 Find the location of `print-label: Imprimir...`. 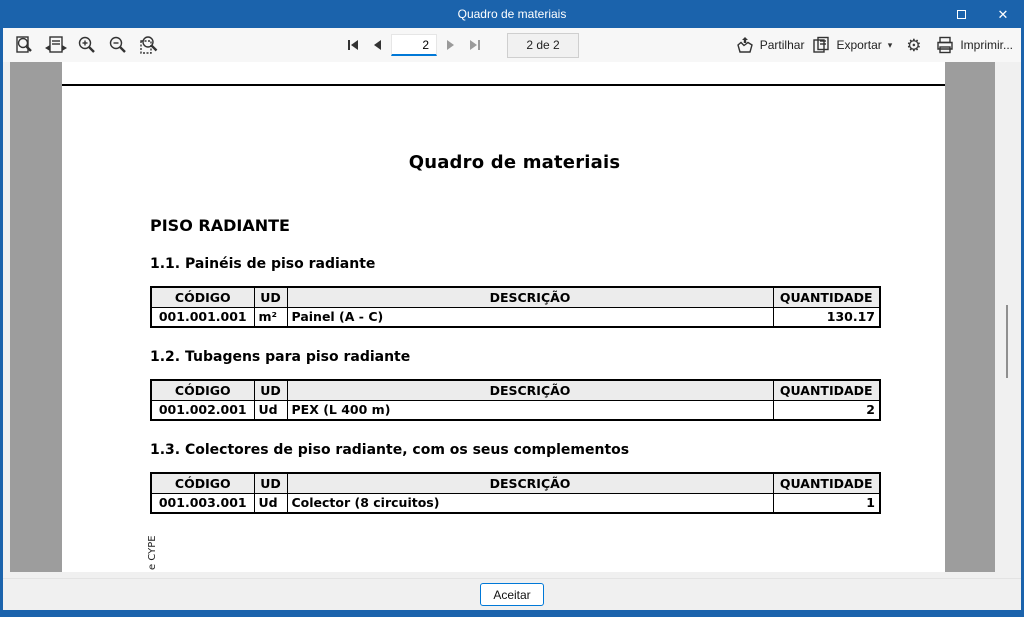

print-label: Imprimir... is located at coordinates (986, 45).